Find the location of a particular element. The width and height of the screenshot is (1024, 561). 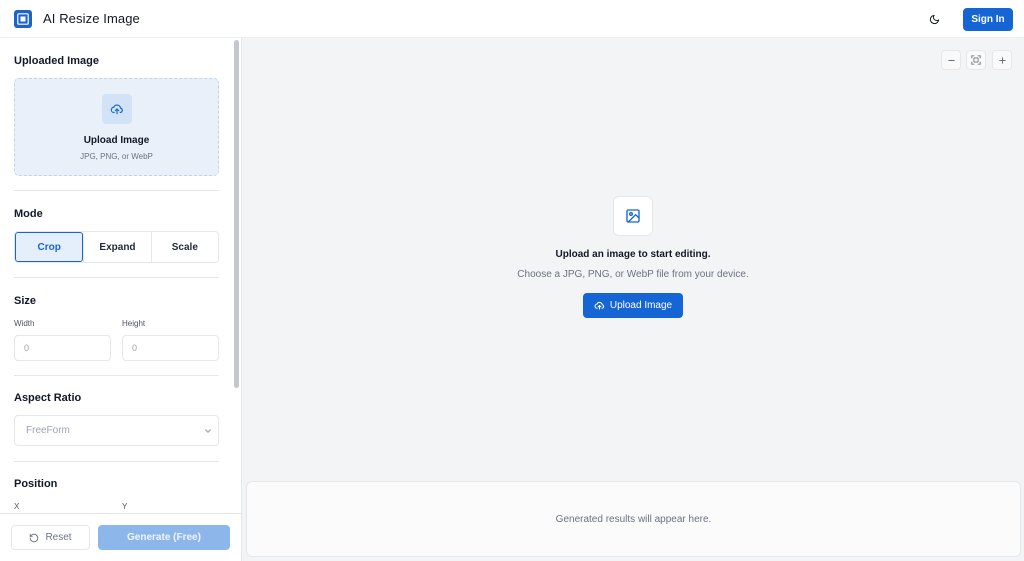

sidebar-scrollbar is located at coordinates (236, 214).